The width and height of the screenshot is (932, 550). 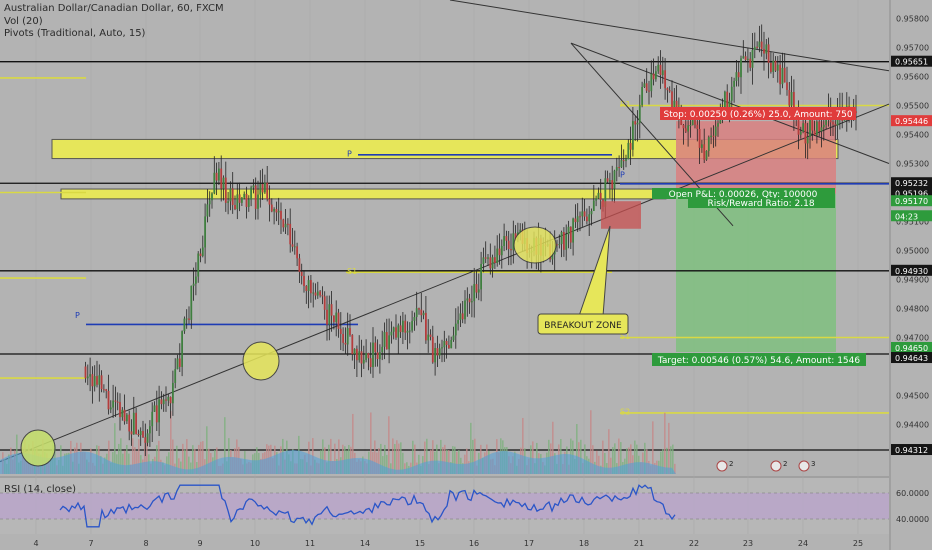 What do you see at coordinates (74, 33) in the screenshot?
I see `pivots-legend: Pivots (Traditional, Auto, 15)` at bounding box center [74, 33].